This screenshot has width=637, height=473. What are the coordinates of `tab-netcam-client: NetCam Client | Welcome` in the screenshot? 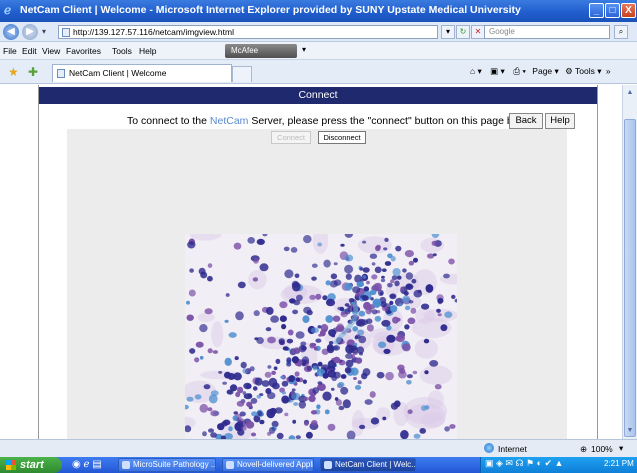 It's located at (142, 73).